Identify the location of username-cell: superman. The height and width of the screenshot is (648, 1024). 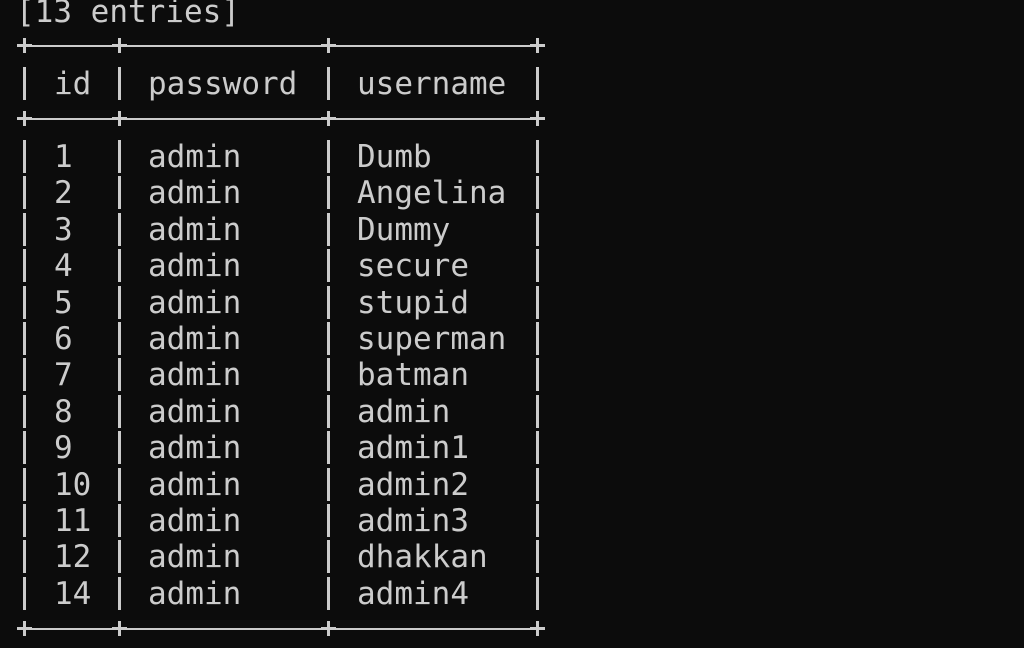
(432, 339).